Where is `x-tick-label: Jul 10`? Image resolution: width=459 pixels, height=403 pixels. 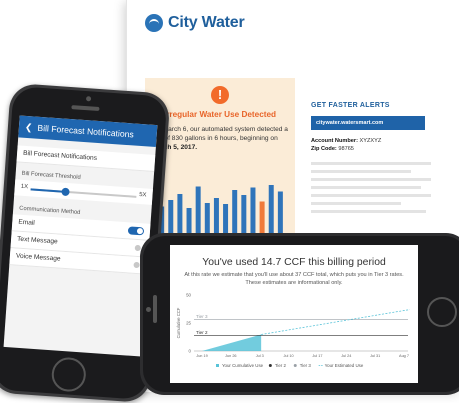 x-tick-label: Jul 10 is located at coordinates (289, 356).